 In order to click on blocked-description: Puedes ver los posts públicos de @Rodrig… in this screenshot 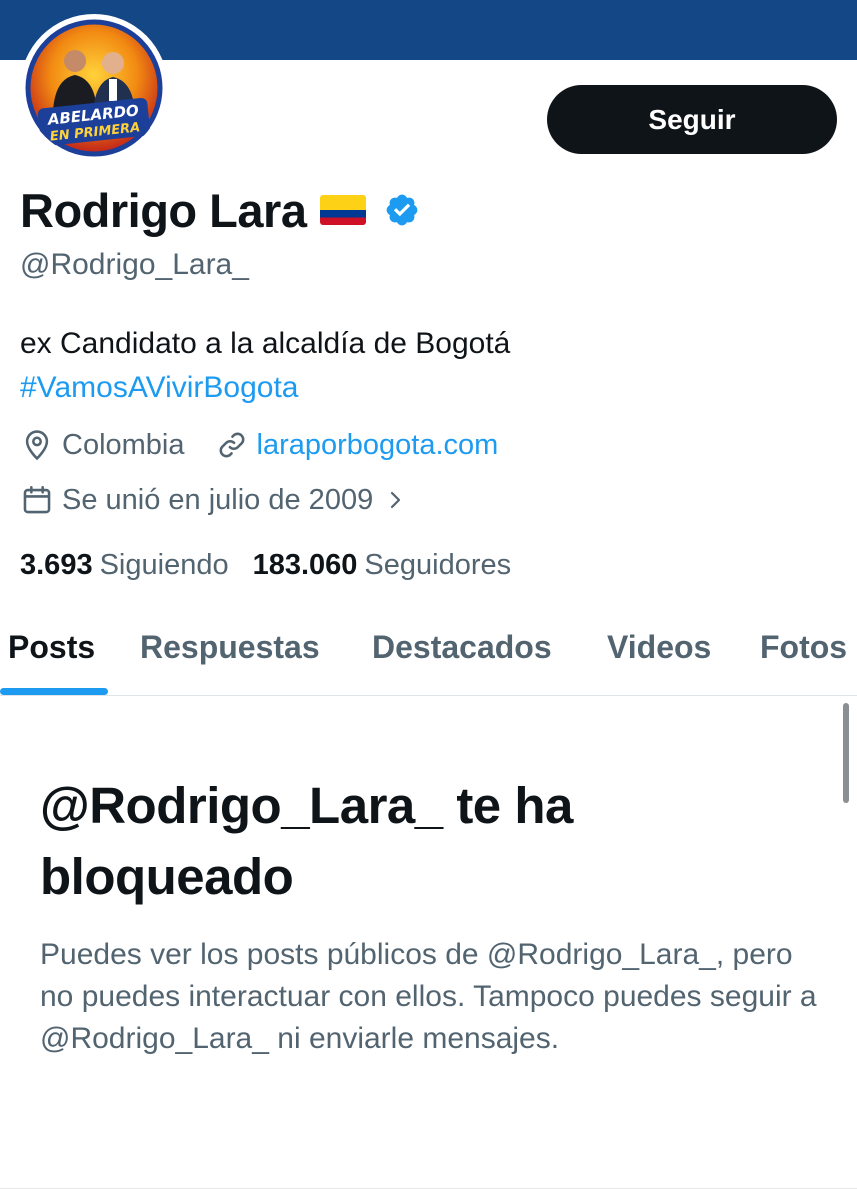, I will do `click(428, 996)`.